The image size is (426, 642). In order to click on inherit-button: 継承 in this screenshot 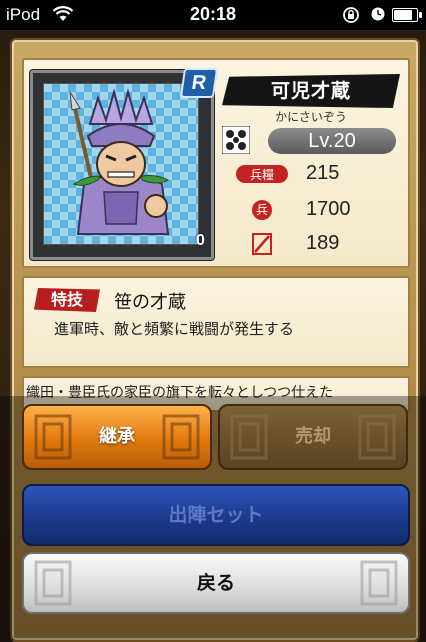, I will do `click(117, 437)`.